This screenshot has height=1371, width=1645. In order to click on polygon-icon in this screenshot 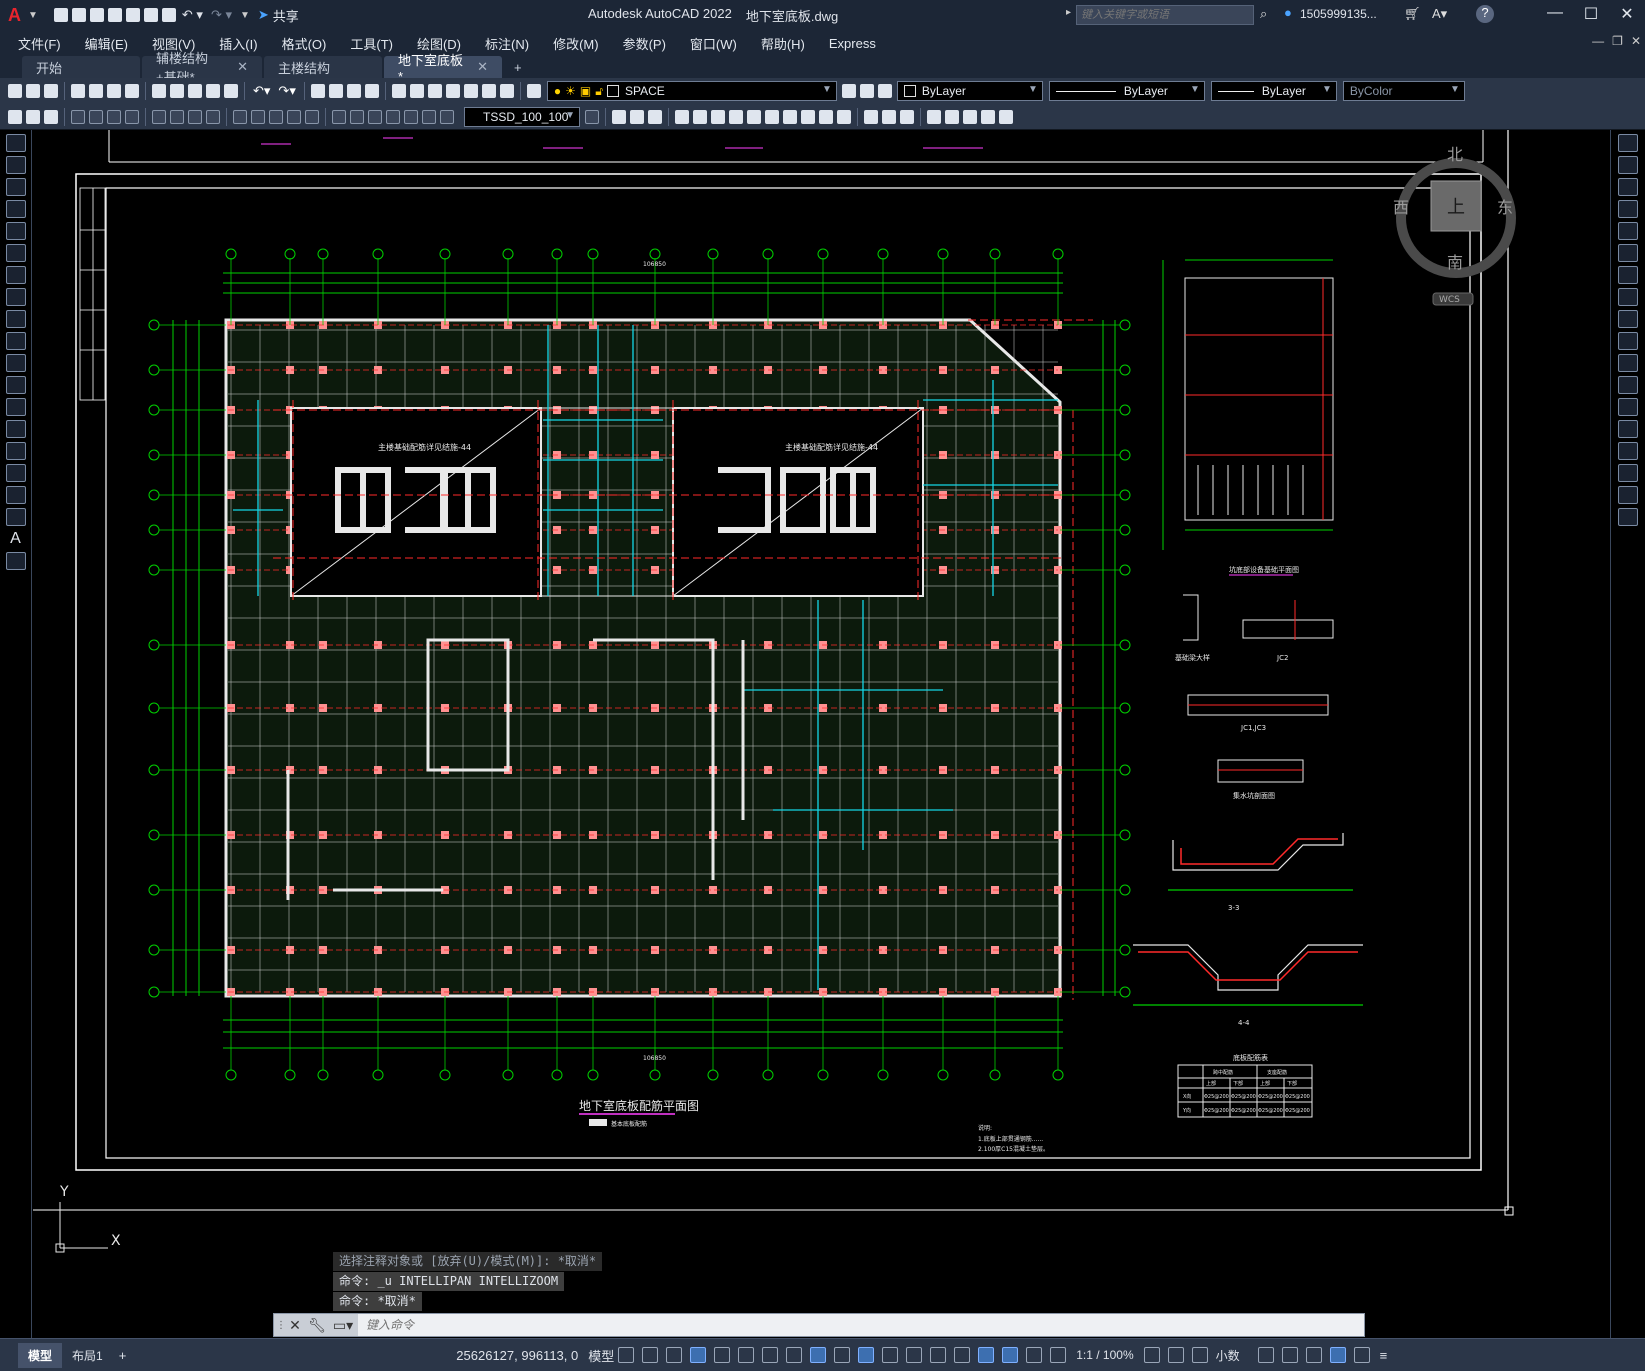, I will do `click(15, 209)`.